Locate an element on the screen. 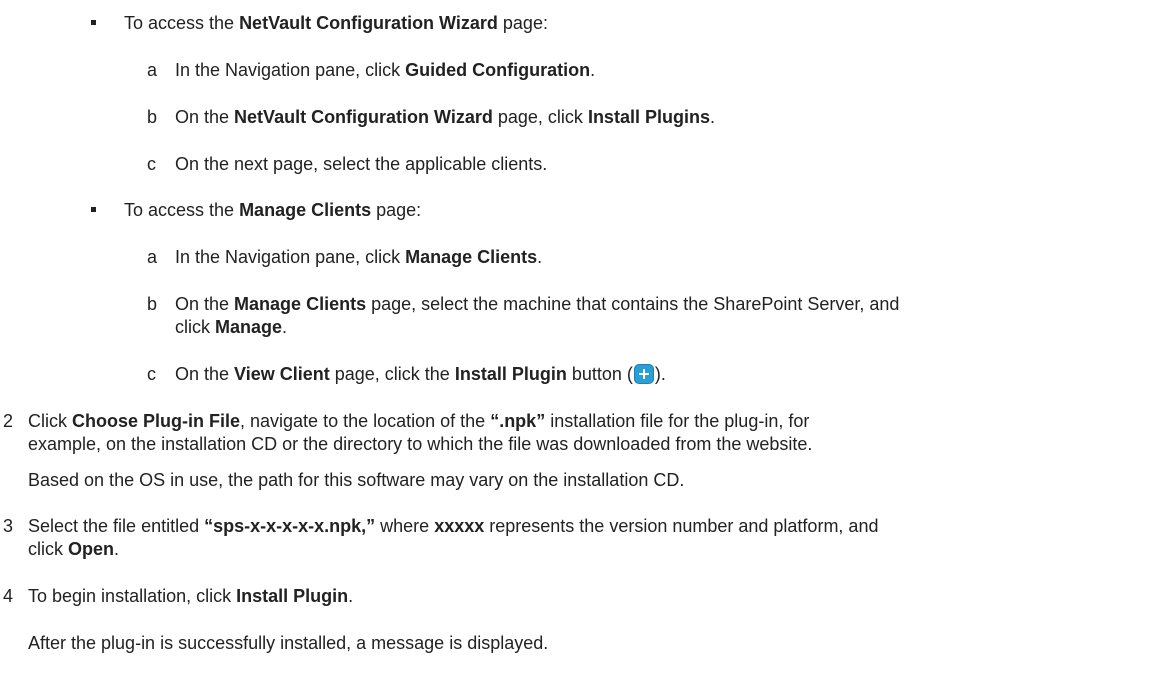 Image resolution: width=1174 pixels, height=677 pixels. sub2-intro: To access the Manage Clients page: is located at coordinates (272, 210).